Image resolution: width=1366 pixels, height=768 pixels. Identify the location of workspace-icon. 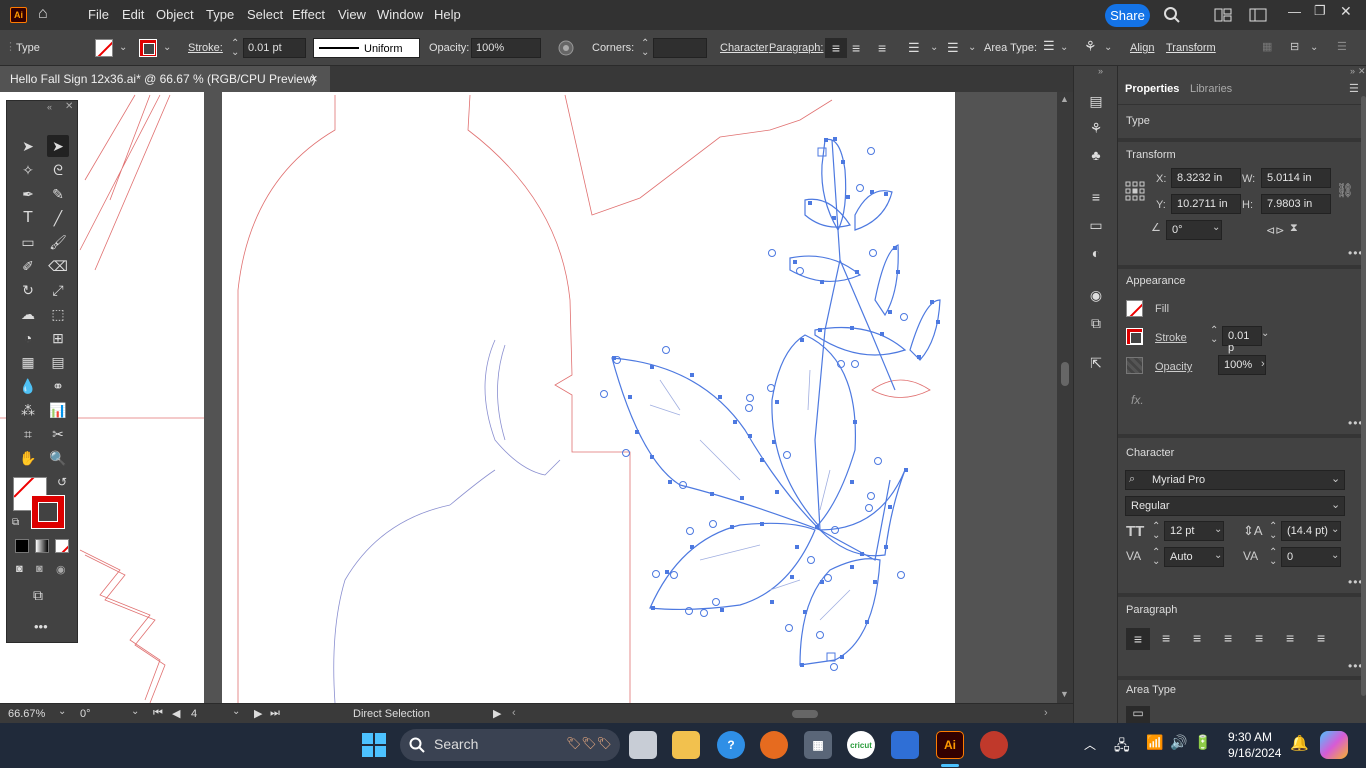
(1258, 15).